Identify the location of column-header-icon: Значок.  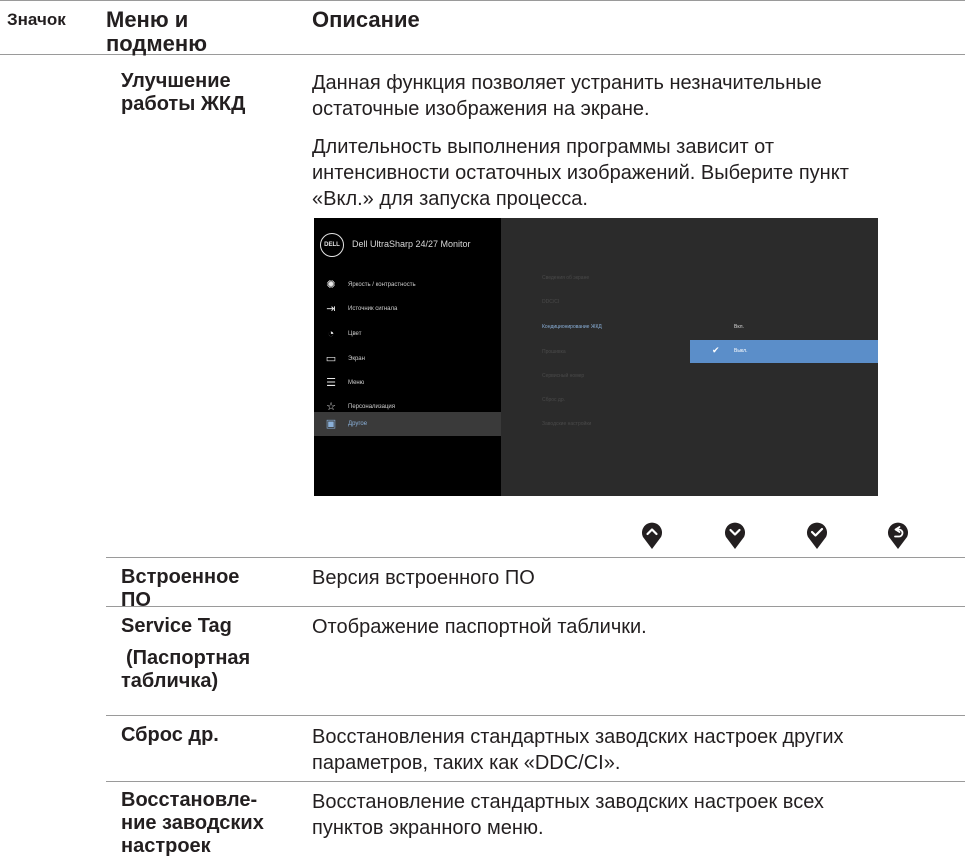
(36, 19).